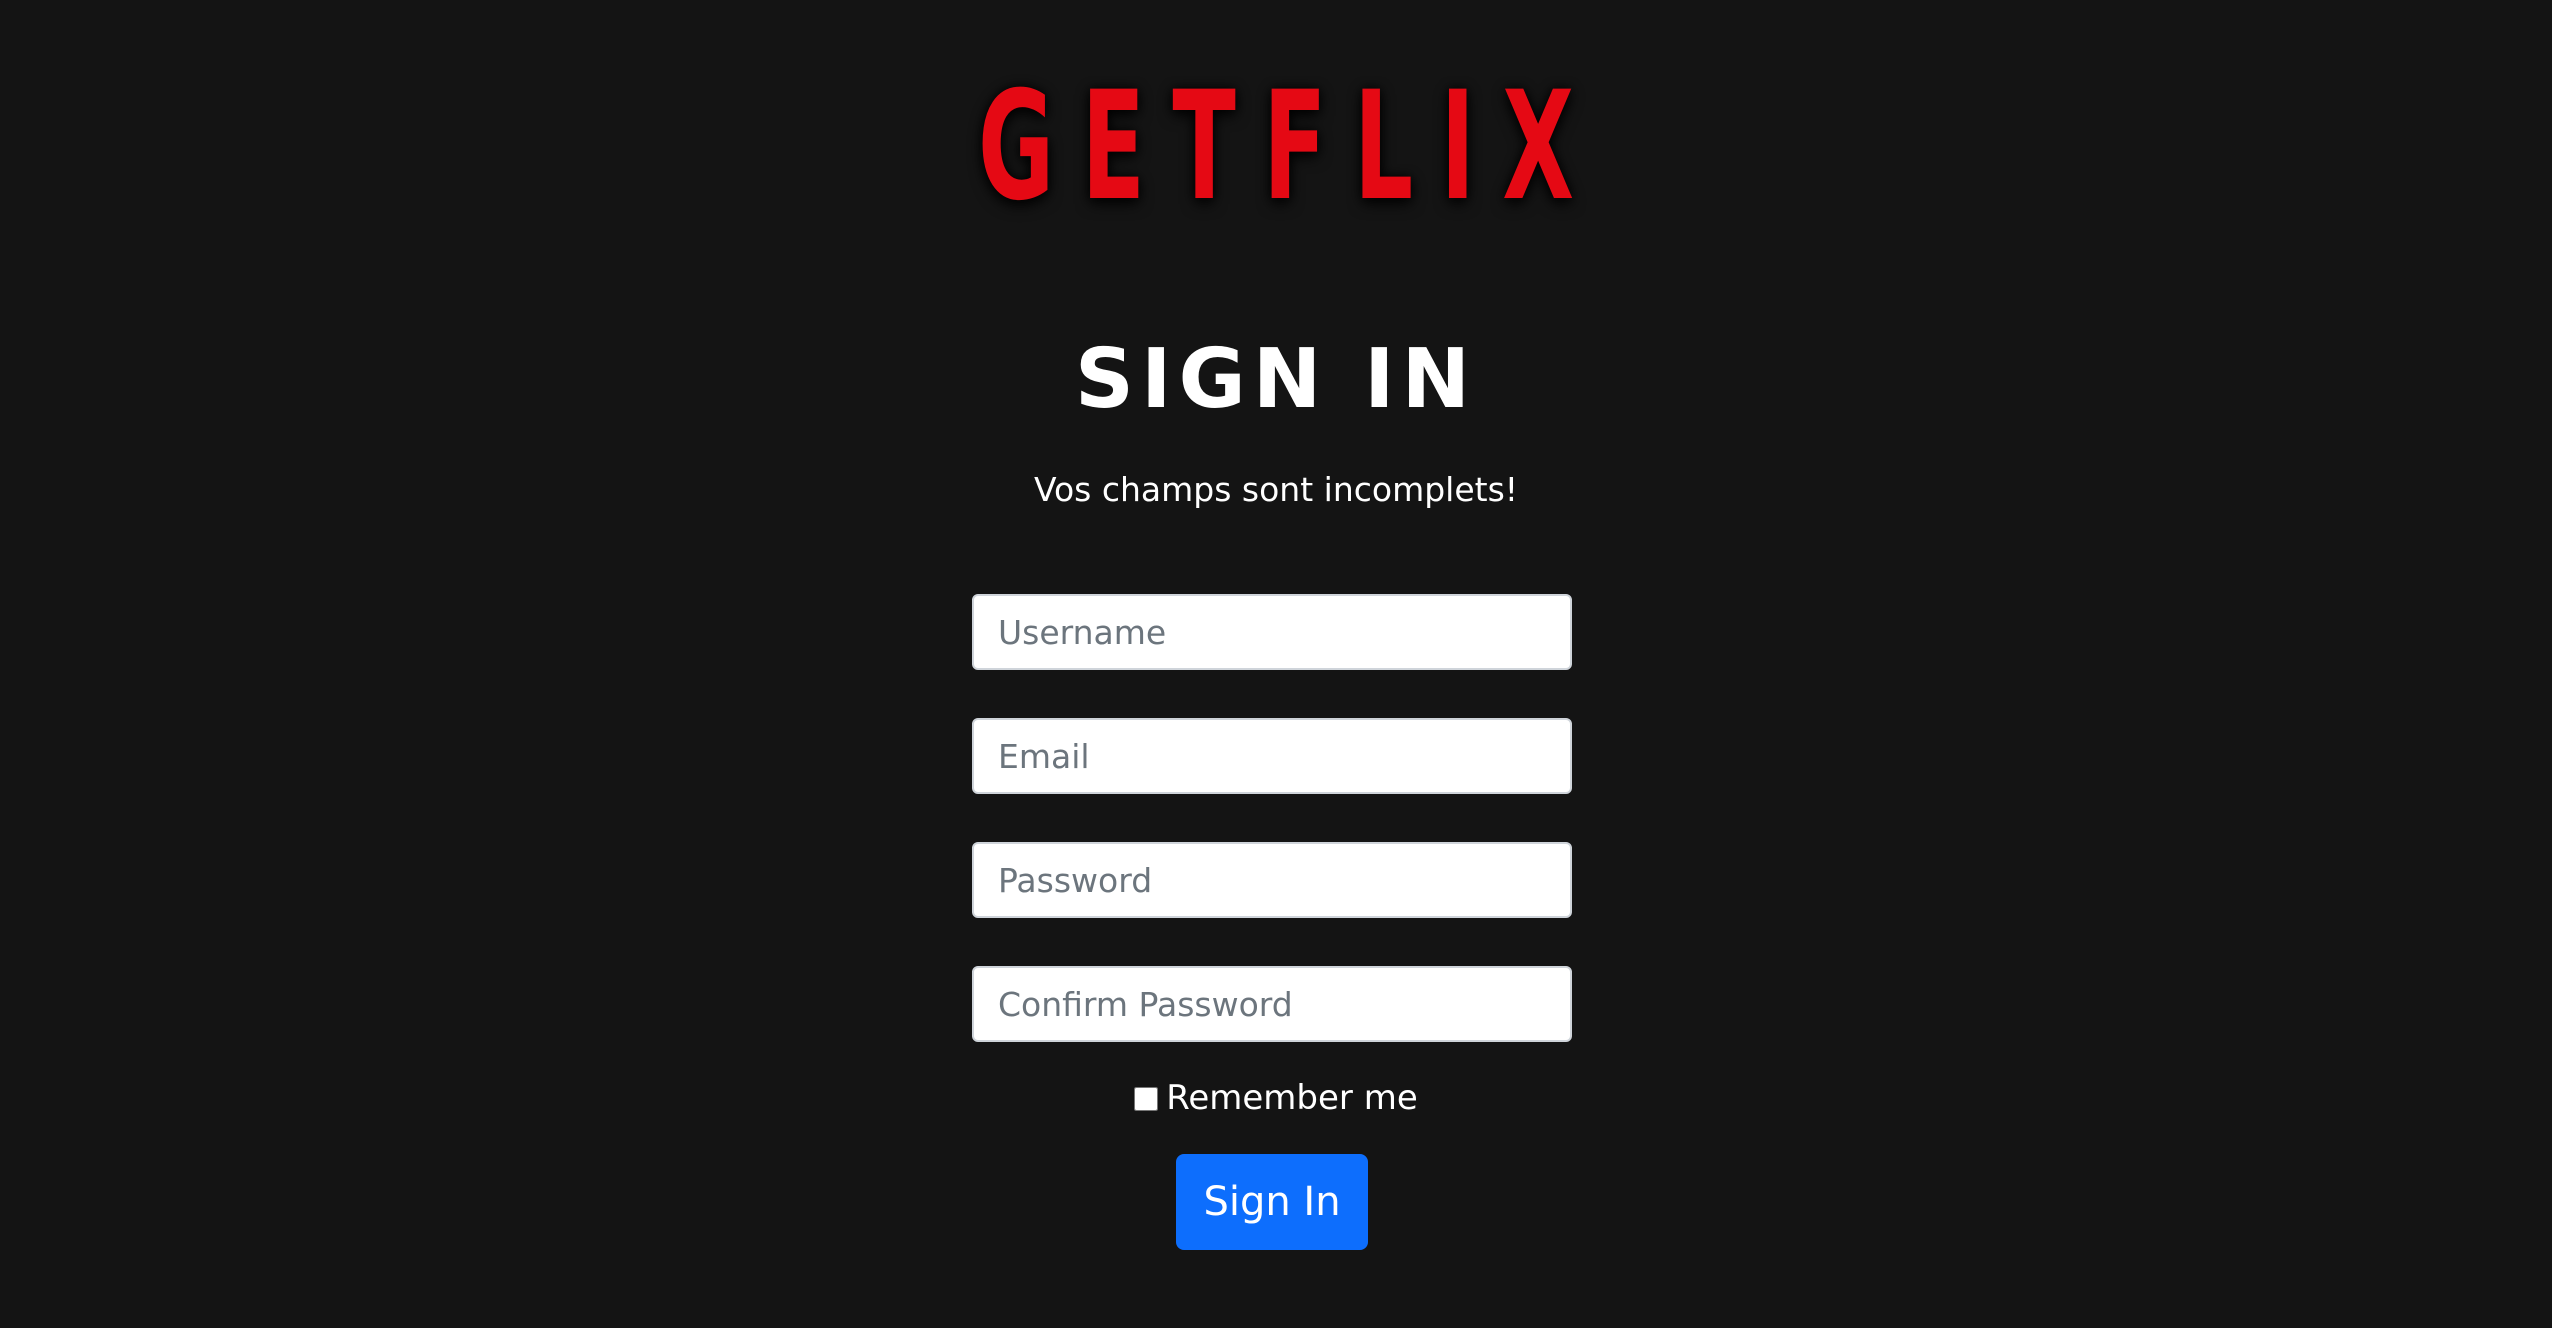 The width and height of the screenshot is (2552, 1328). What do you see at coordinates (1272, 1202) in the screenshot?
I see `sign-in-button: Sign In` at bounding box center [1272, 1202].